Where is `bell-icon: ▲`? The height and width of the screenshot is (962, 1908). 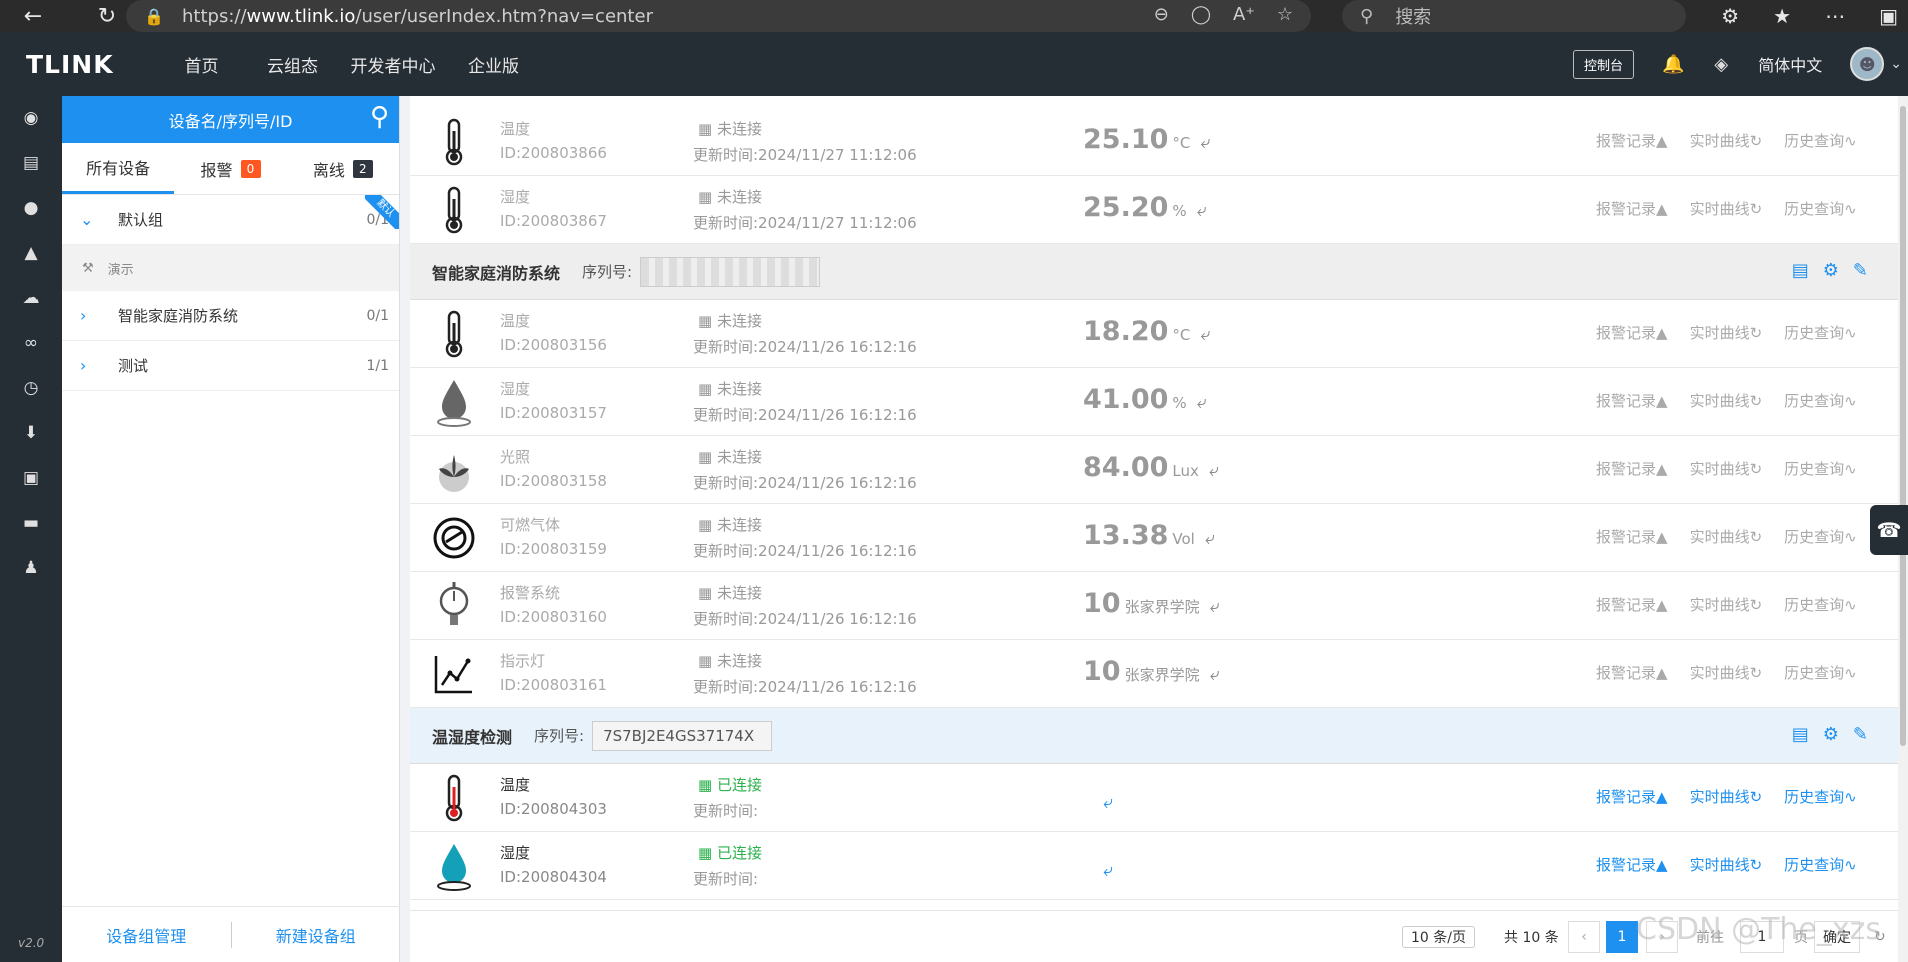 bell-icon: ▲ is located at coordinates (31, 253).